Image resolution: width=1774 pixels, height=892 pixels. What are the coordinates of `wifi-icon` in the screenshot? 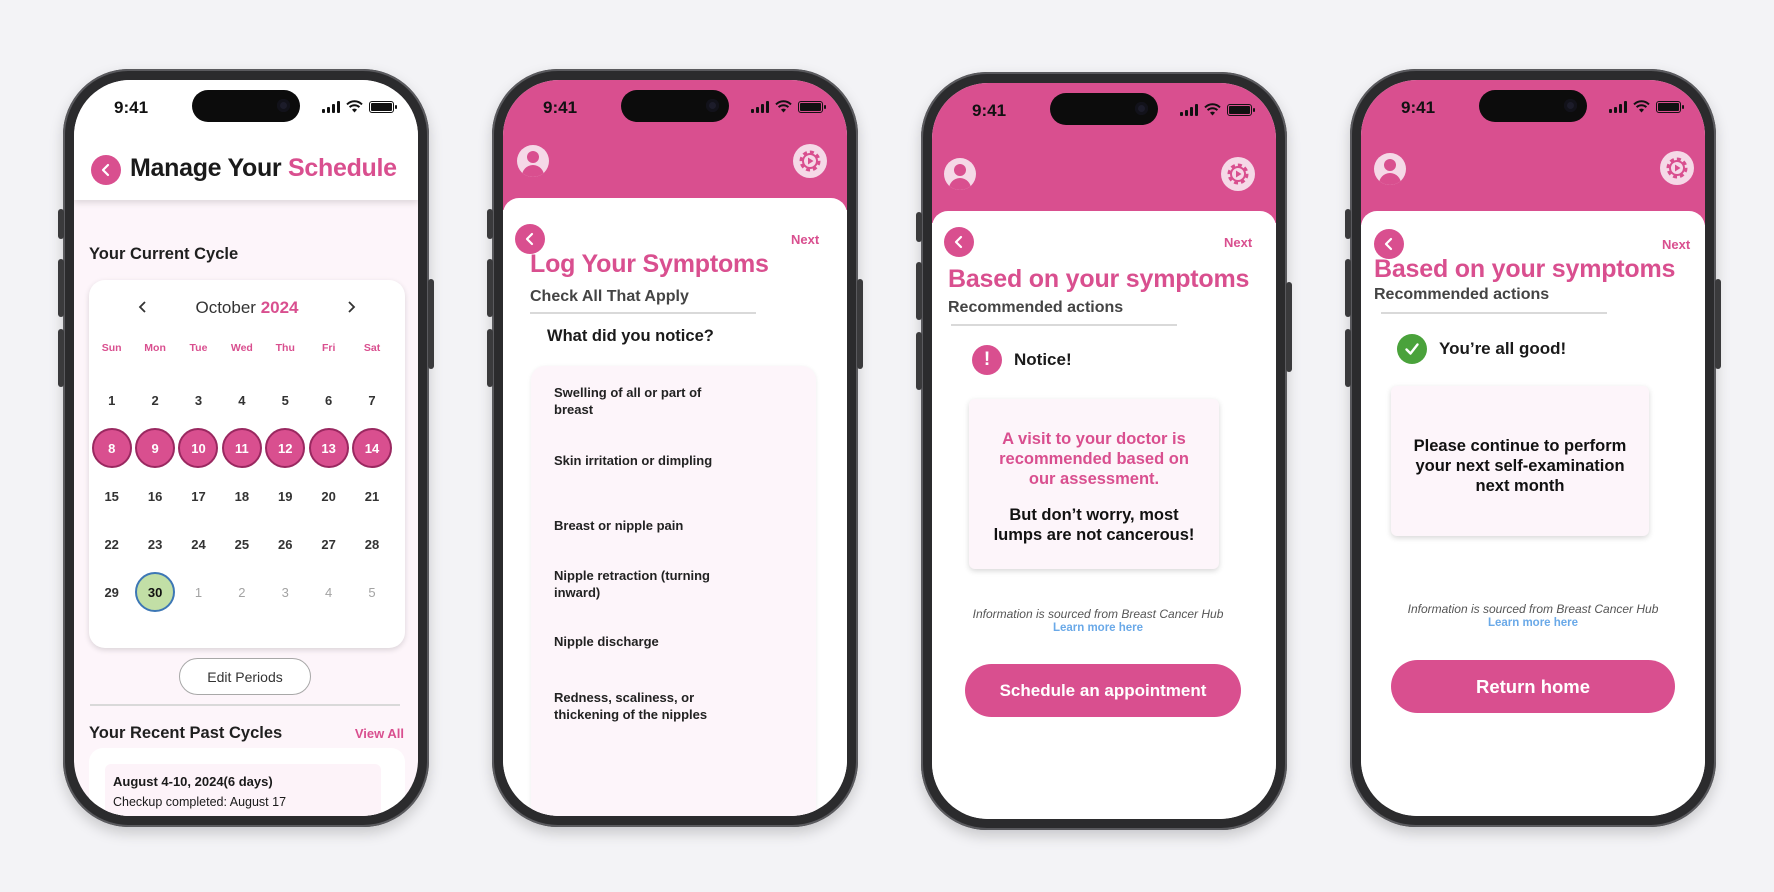 It's located at (783, 106).